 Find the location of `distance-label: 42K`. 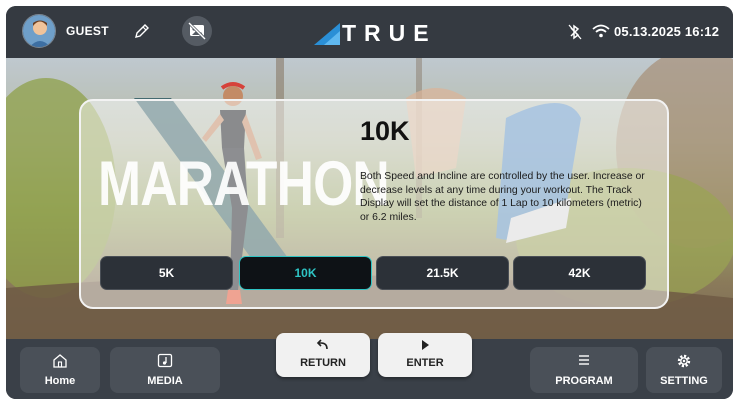

distance-label: 42K is located at coordinates (579, 273).